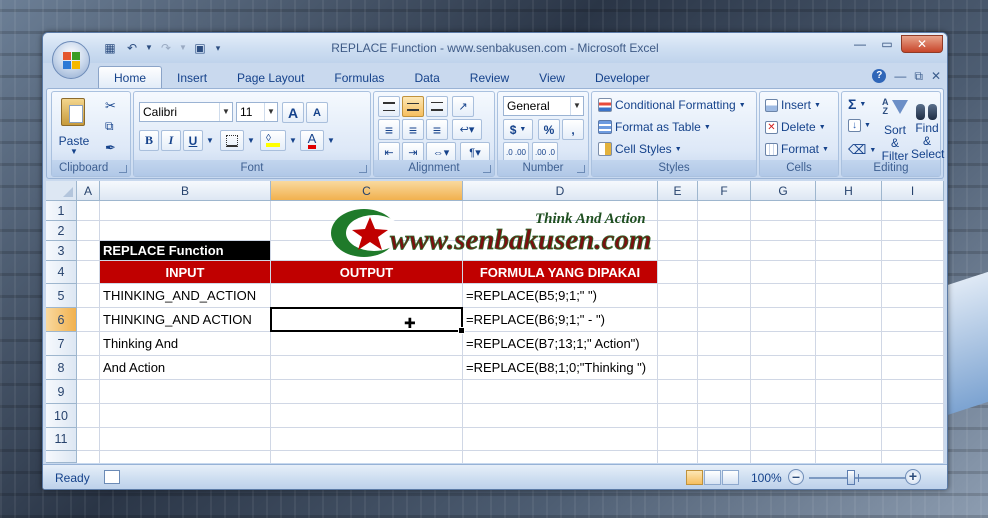 The image size is (988, 518). Describe the element at coordinates (437, 129) in the screenshot. I see `align-right-button: ≡` at that location.